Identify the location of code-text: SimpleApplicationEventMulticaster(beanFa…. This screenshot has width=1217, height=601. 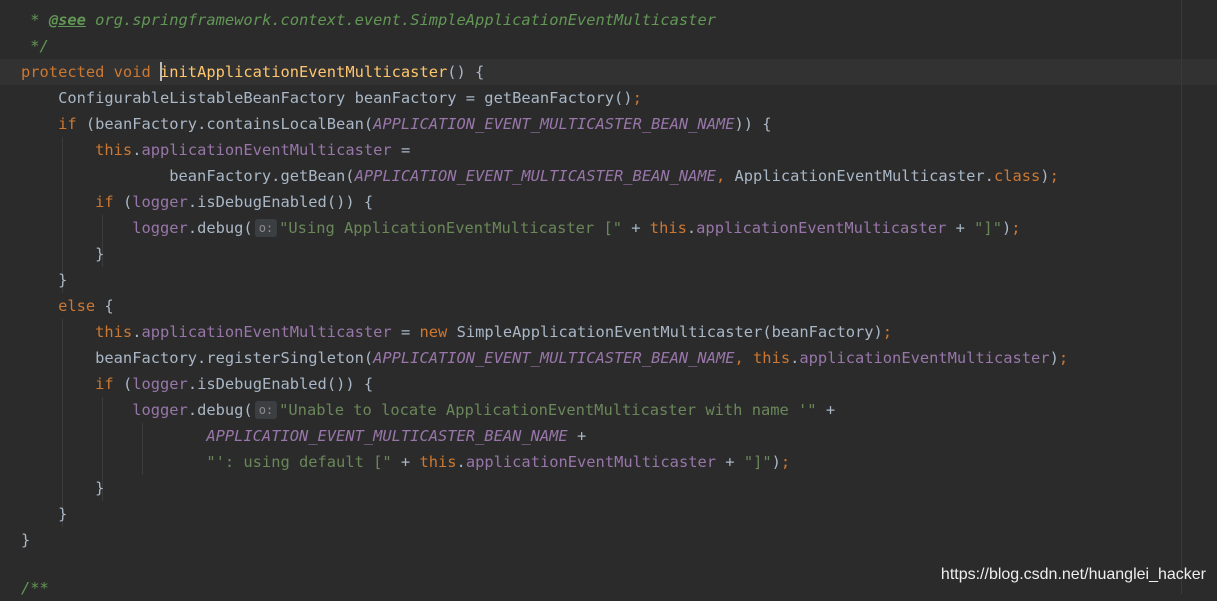
(665, 332).